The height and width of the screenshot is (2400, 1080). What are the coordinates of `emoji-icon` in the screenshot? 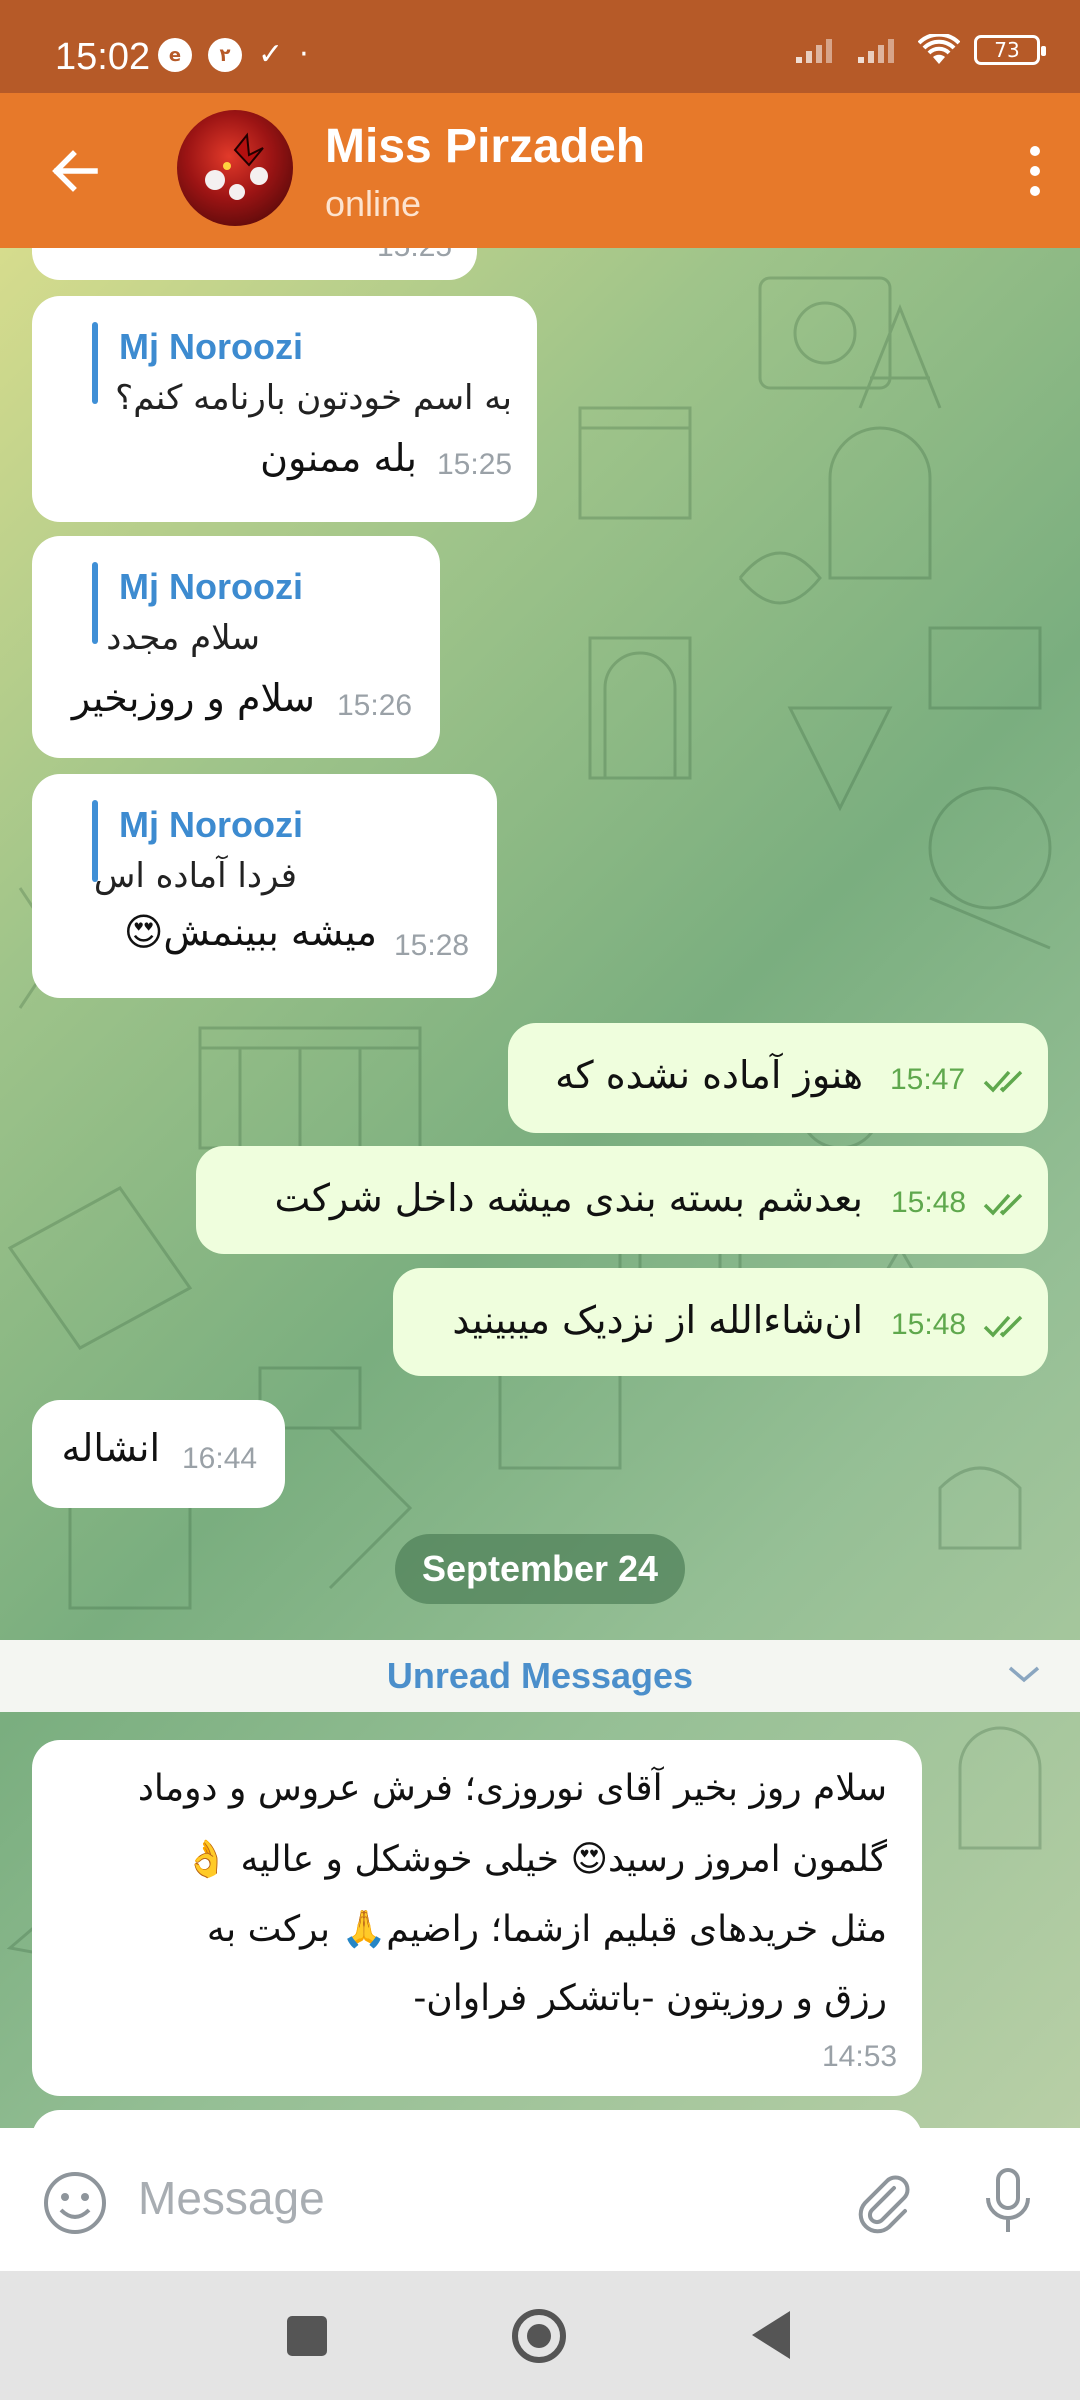 It's located at (75, 2203).